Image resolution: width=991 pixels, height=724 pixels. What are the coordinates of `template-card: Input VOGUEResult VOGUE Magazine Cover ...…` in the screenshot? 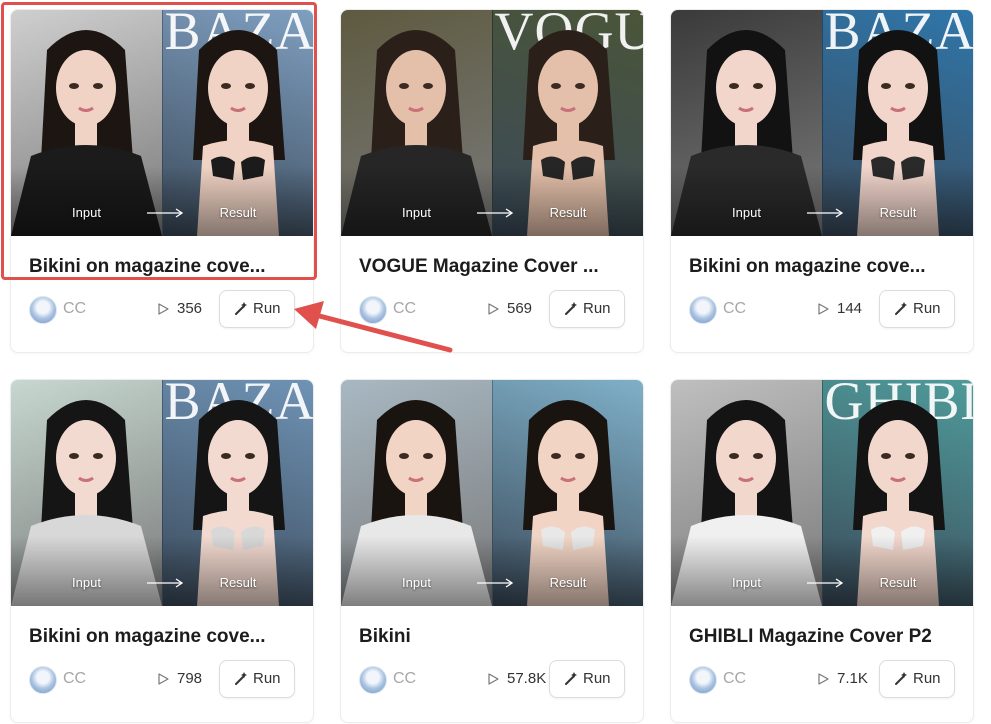 It's located at (492, 181).